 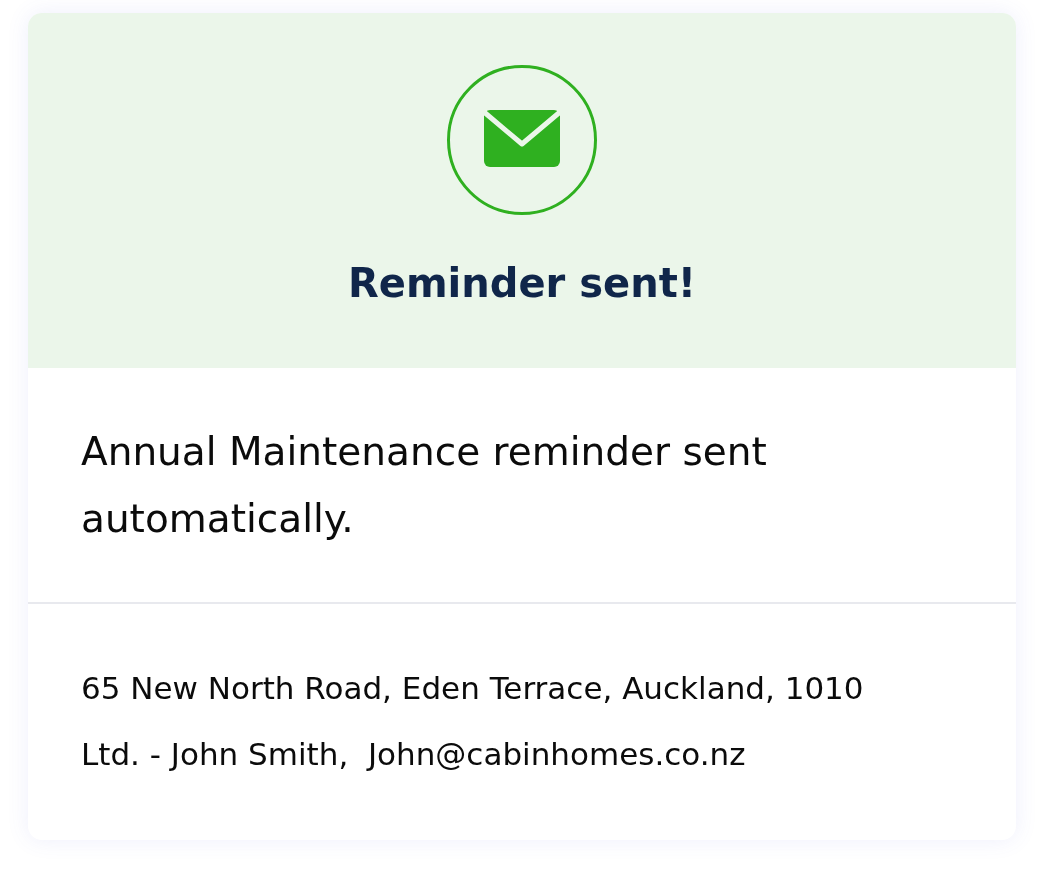 I want to click on message-text: Annual Maintenance reminder sent automatically., so click(x=424, y=485).